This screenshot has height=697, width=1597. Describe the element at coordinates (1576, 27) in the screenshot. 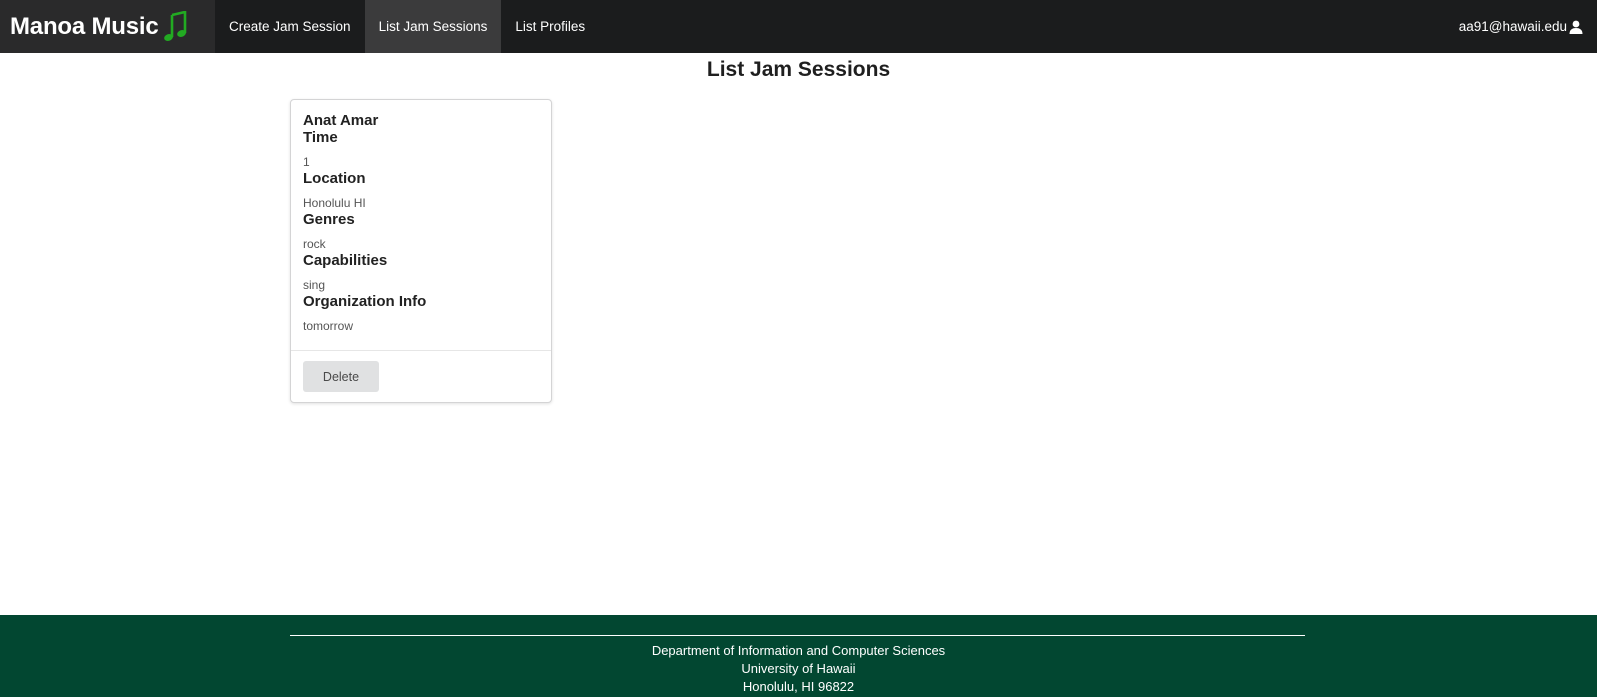

I see `user-icon` at that location.